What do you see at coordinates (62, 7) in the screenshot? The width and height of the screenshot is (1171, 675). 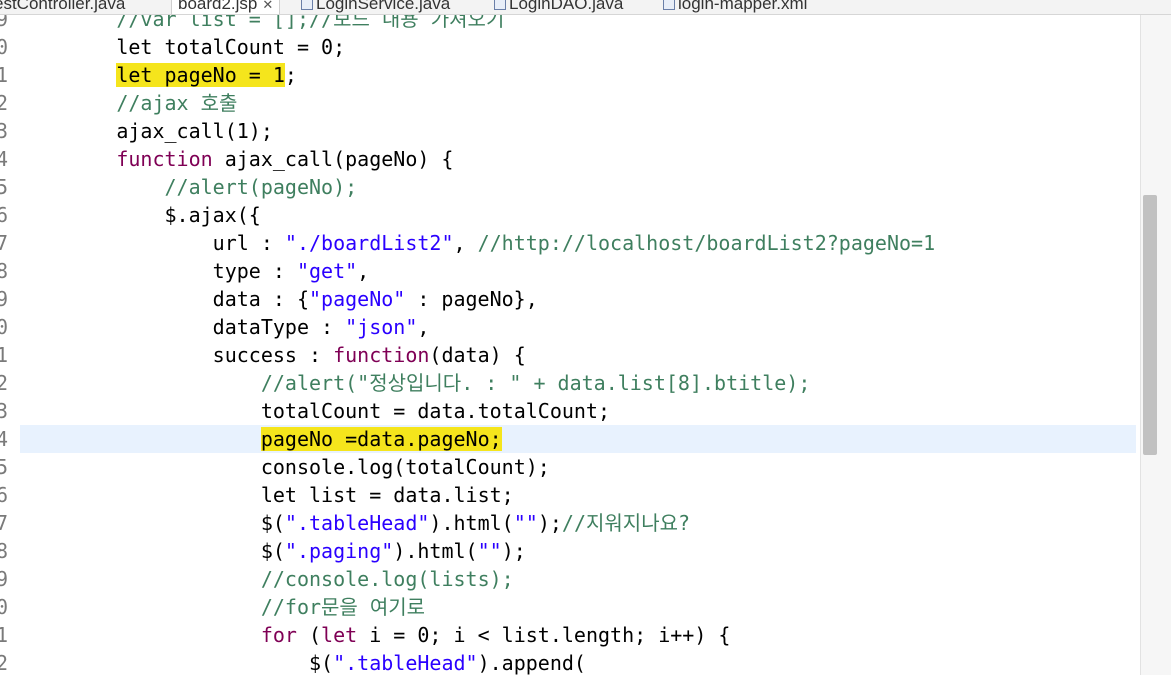 I see `tab-test-controller: estController.java` at bounding box center [62, 7].